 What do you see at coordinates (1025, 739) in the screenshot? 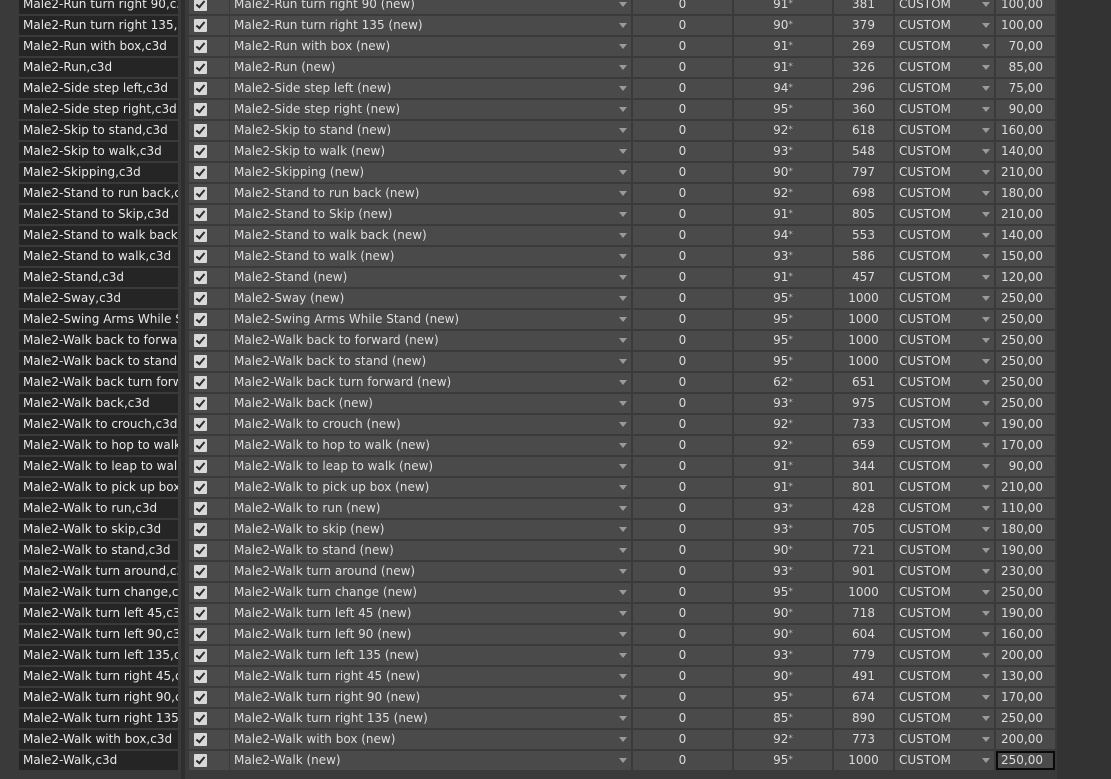
I see `value-field: 200,00` at bounding box center [1025, 739].